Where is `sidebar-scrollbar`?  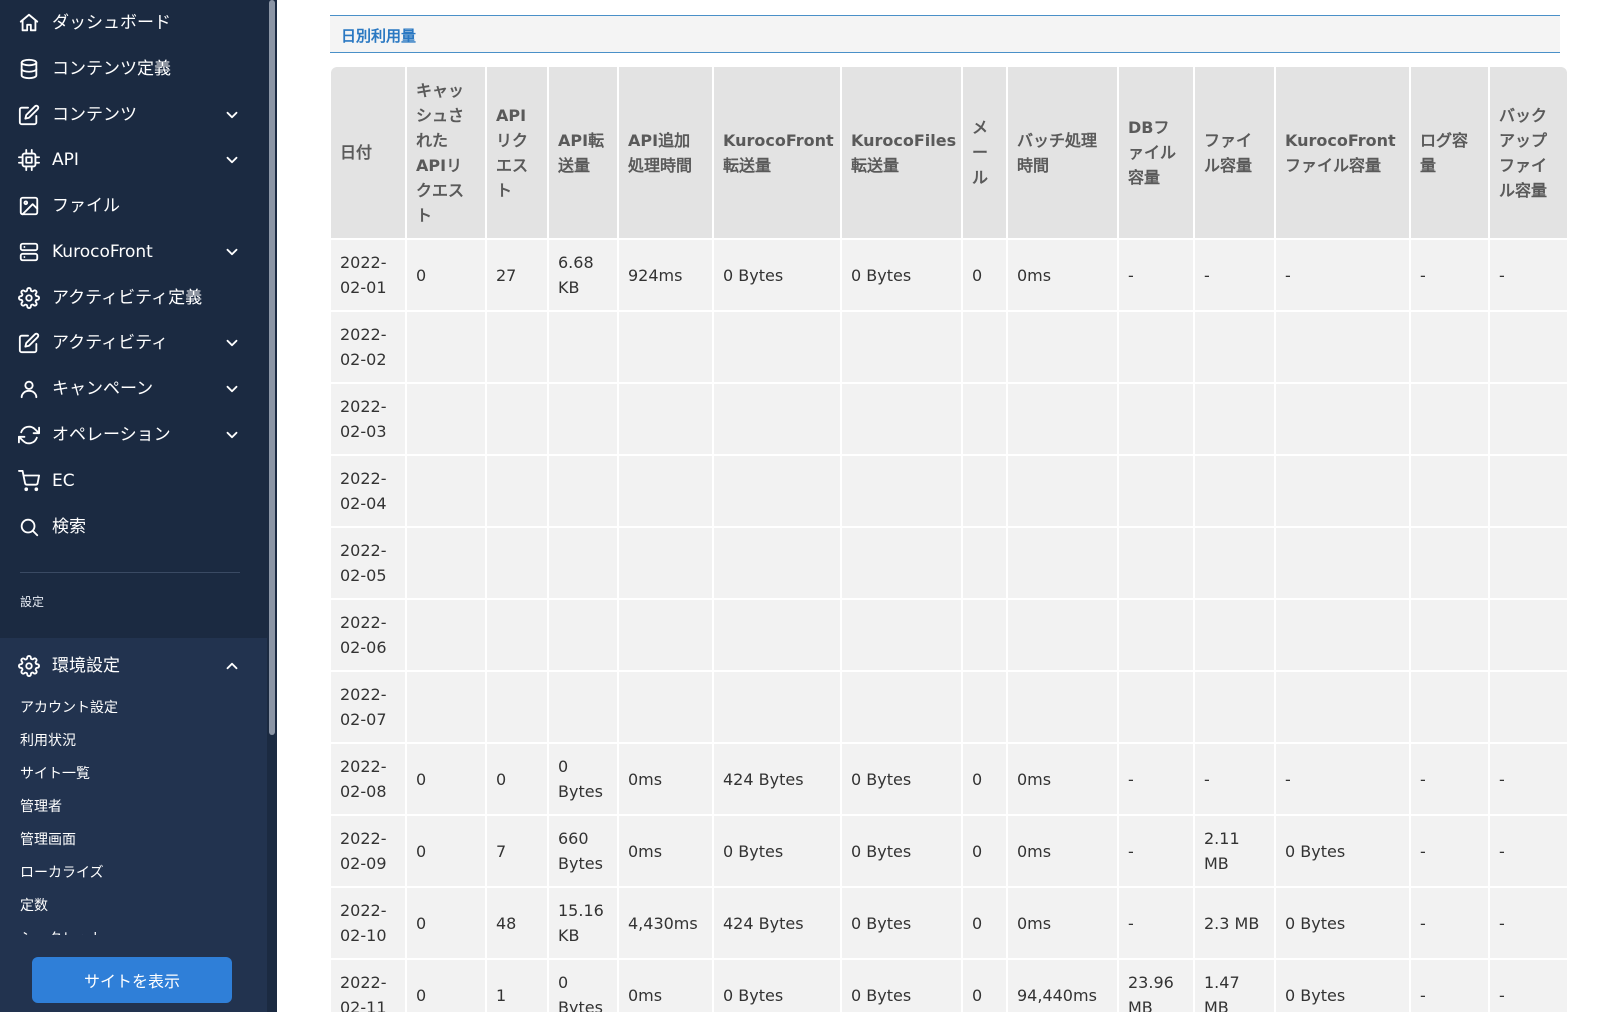 sidebar-scrollbar is located at coordinates (272, 506).